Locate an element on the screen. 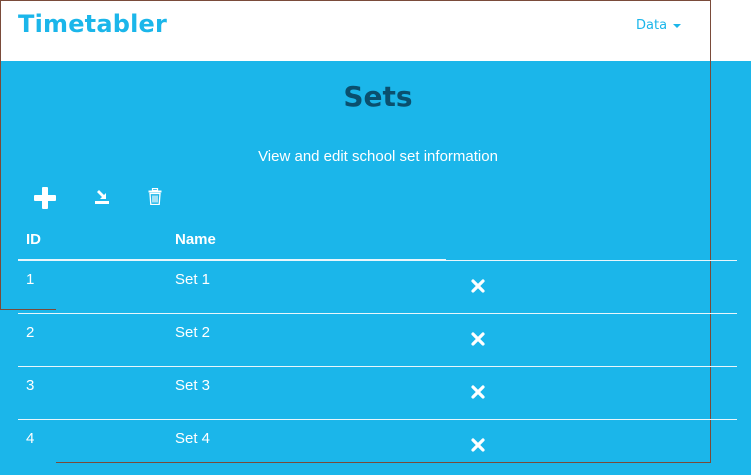  set-name: Set 4 is located at coordinates (192, 438).